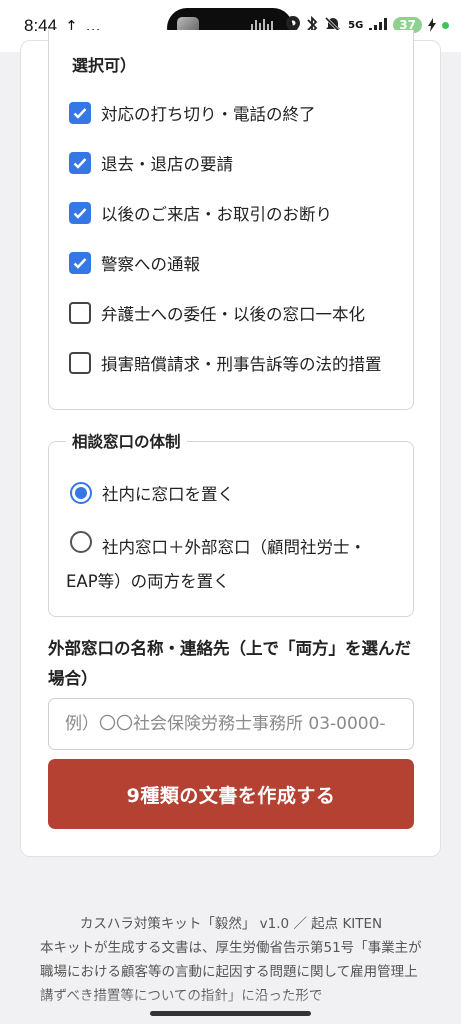 This screenshot has height=1024, width=461. I want to click on consultation-legend: 相談窓口の体制, so click(126, 441).